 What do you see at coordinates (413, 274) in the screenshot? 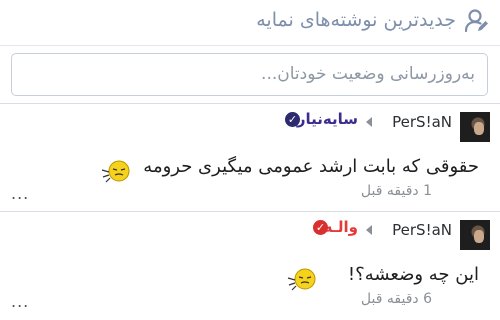
I see `post-text: این چه وضعشه؟!` at bounding box center [413, 274].